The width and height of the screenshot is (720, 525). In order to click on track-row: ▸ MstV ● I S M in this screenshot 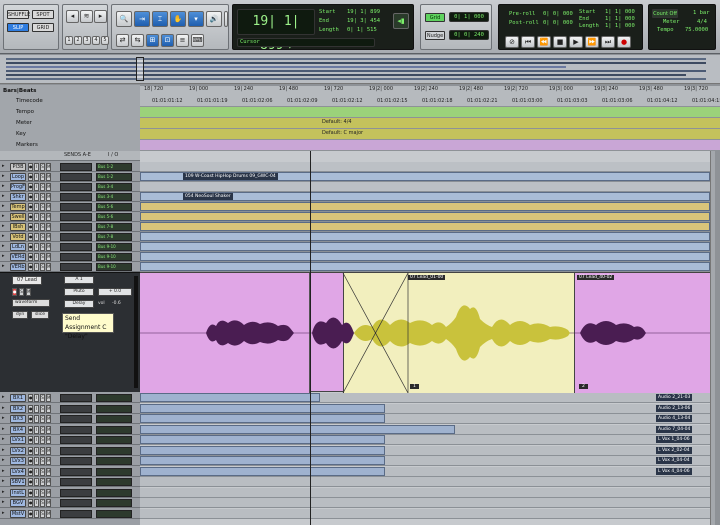, I will do `click(70, 514)`.